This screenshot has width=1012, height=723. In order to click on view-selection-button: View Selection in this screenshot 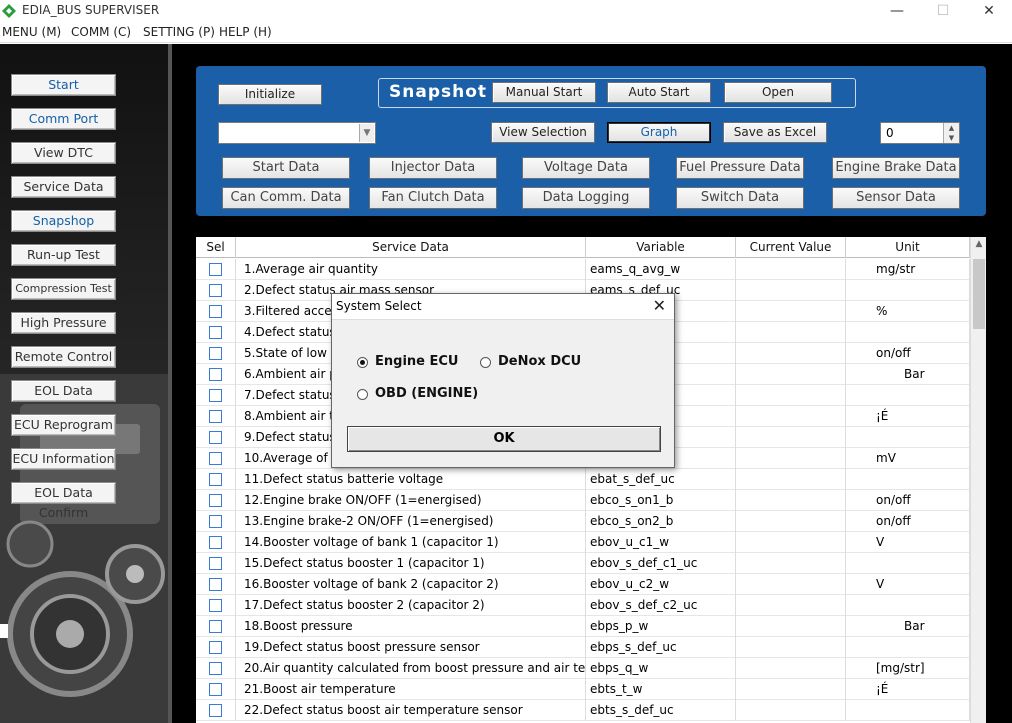, I will do `click(543, 132)`.